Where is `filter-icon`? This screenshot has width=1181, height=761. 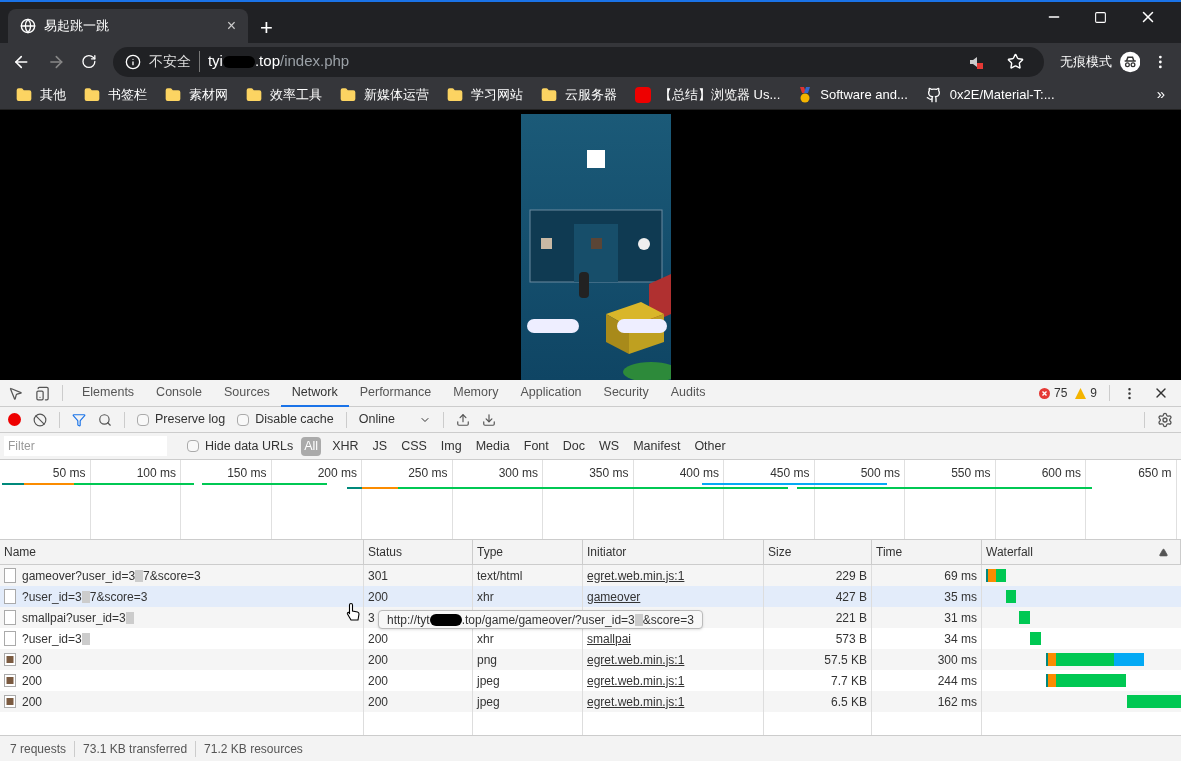
filter-icon is located at coordinates (79, 419).